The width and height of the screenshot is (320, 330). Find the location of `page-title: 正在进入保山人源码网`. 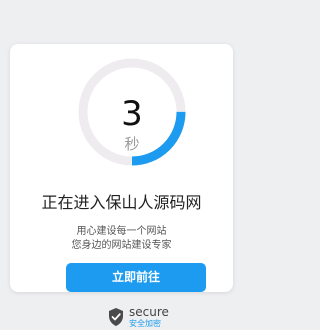

page-title: 正在进入保山人源码网 is located at coordinates (121, 202).